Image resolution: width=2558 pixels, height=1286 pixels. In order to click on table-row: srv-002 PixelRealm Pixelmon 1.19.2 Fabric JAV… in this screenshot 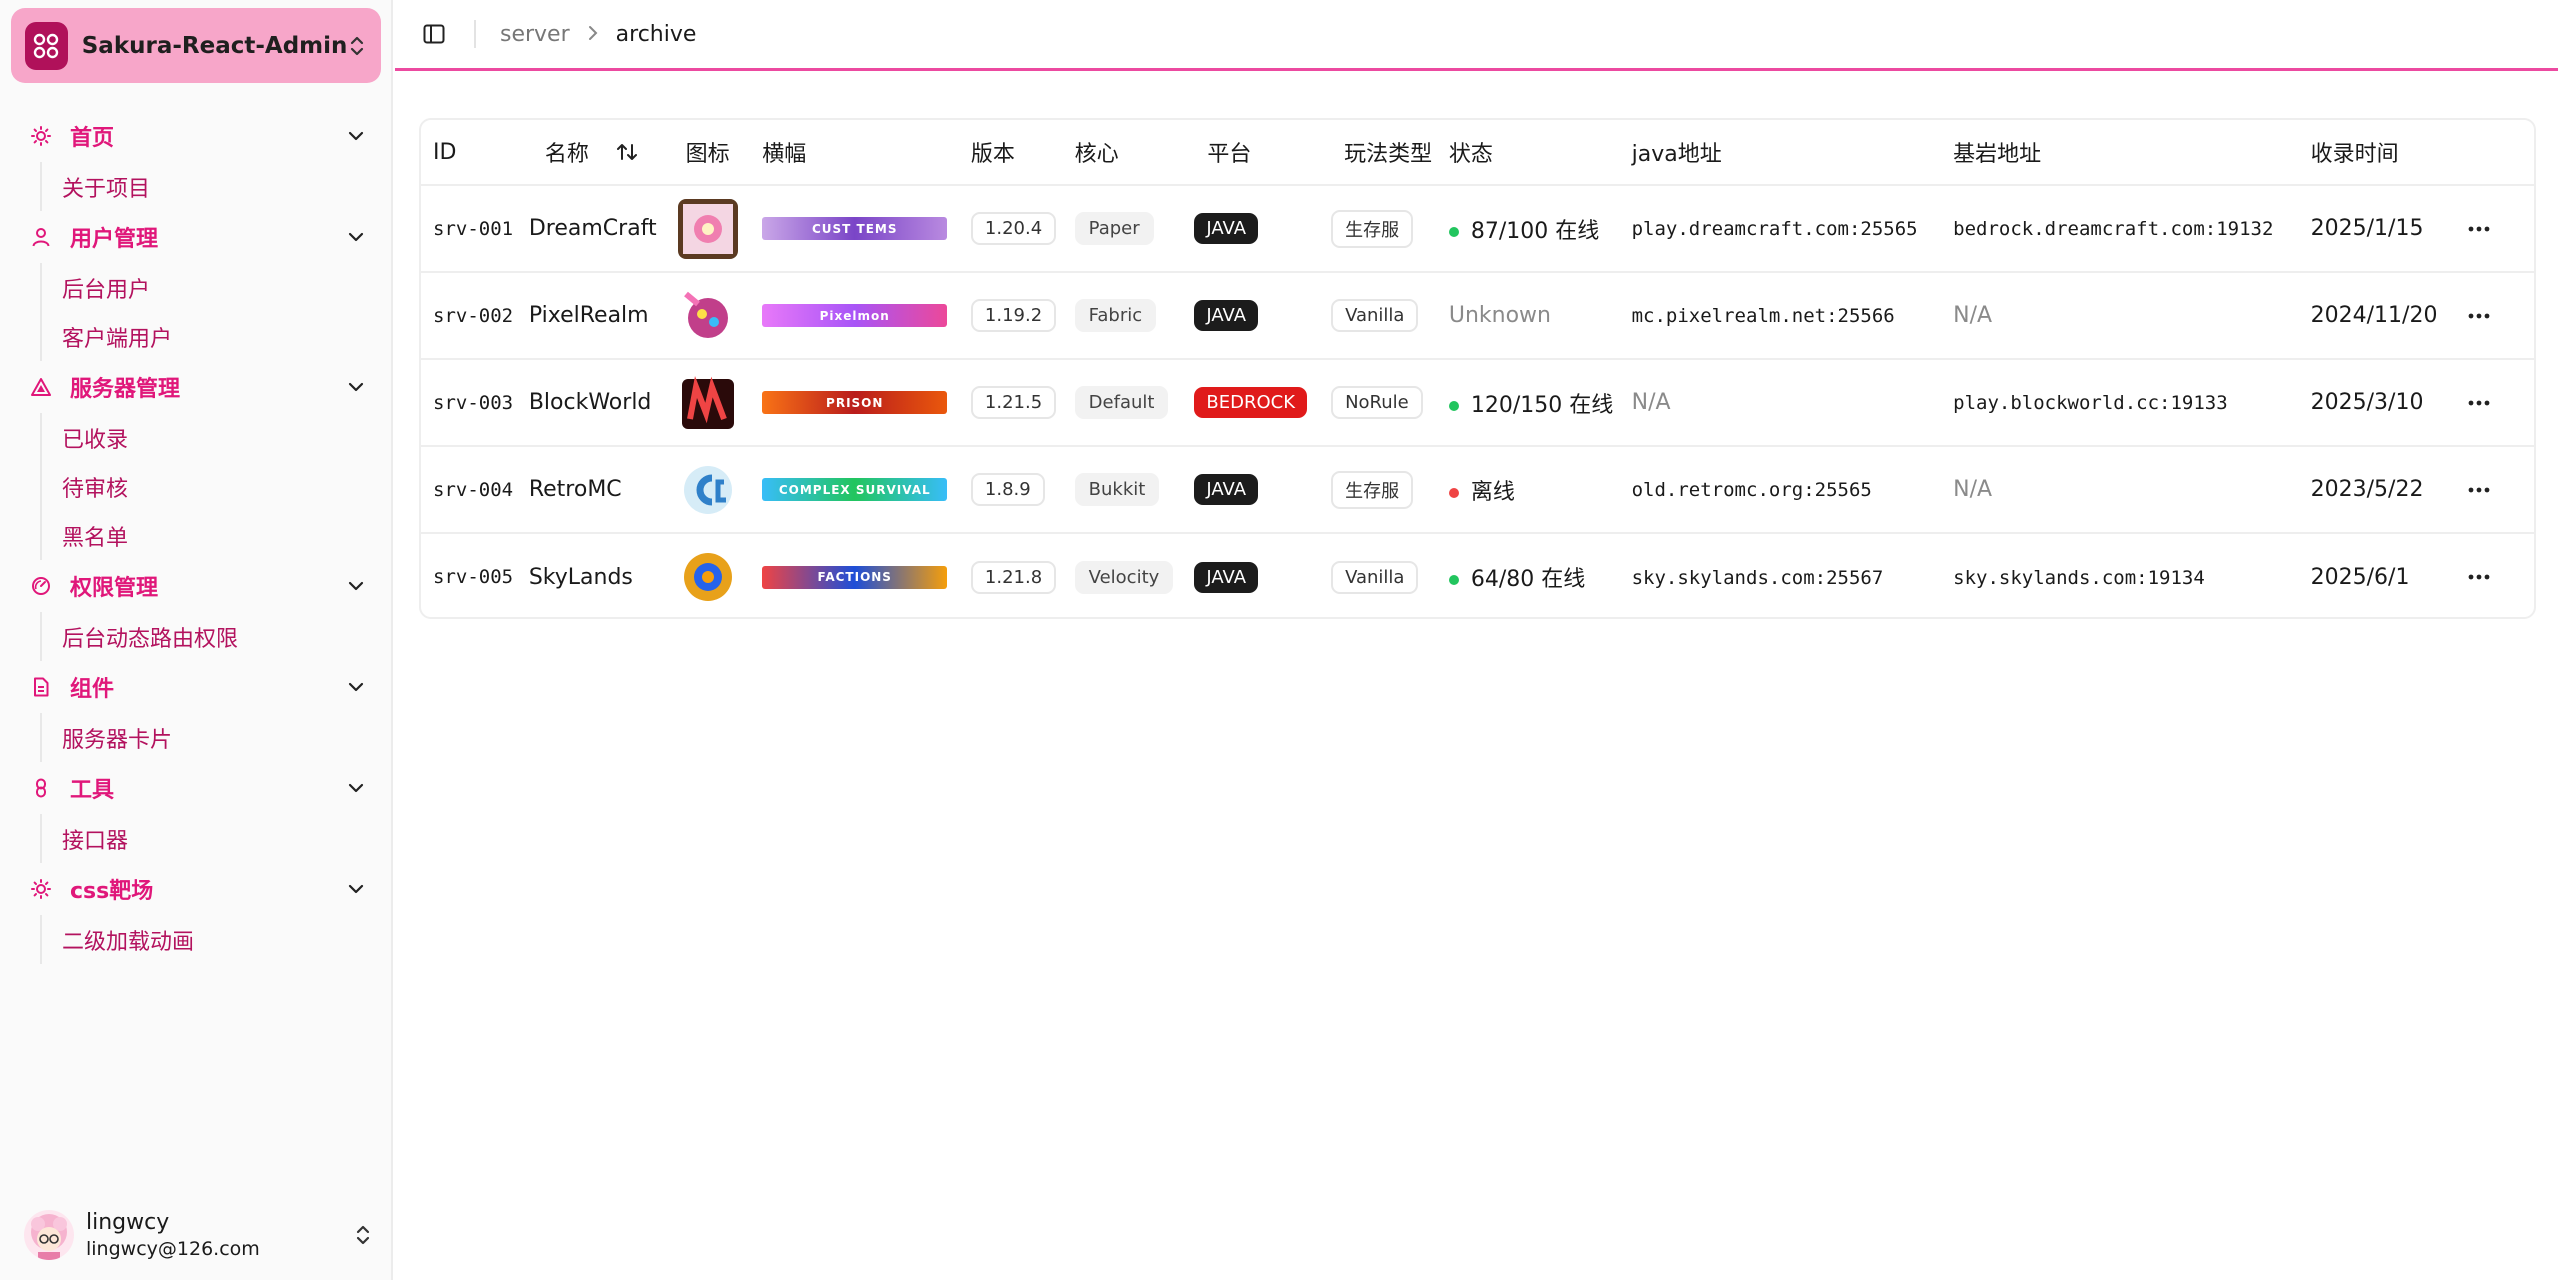, I will do `click(1477, 316)`.